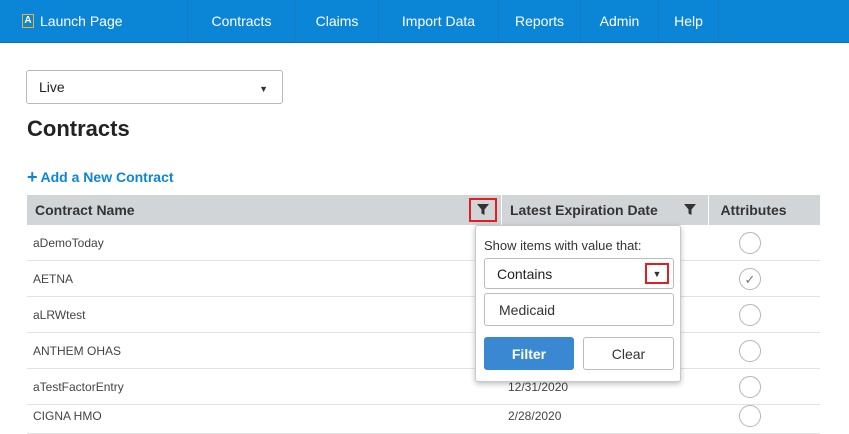 Image resolution: width=849 pixels, height=434 pixels. Describe the element at coordinates (628, 353) in the screenshot. I see `clear-button: Clear` at that location.